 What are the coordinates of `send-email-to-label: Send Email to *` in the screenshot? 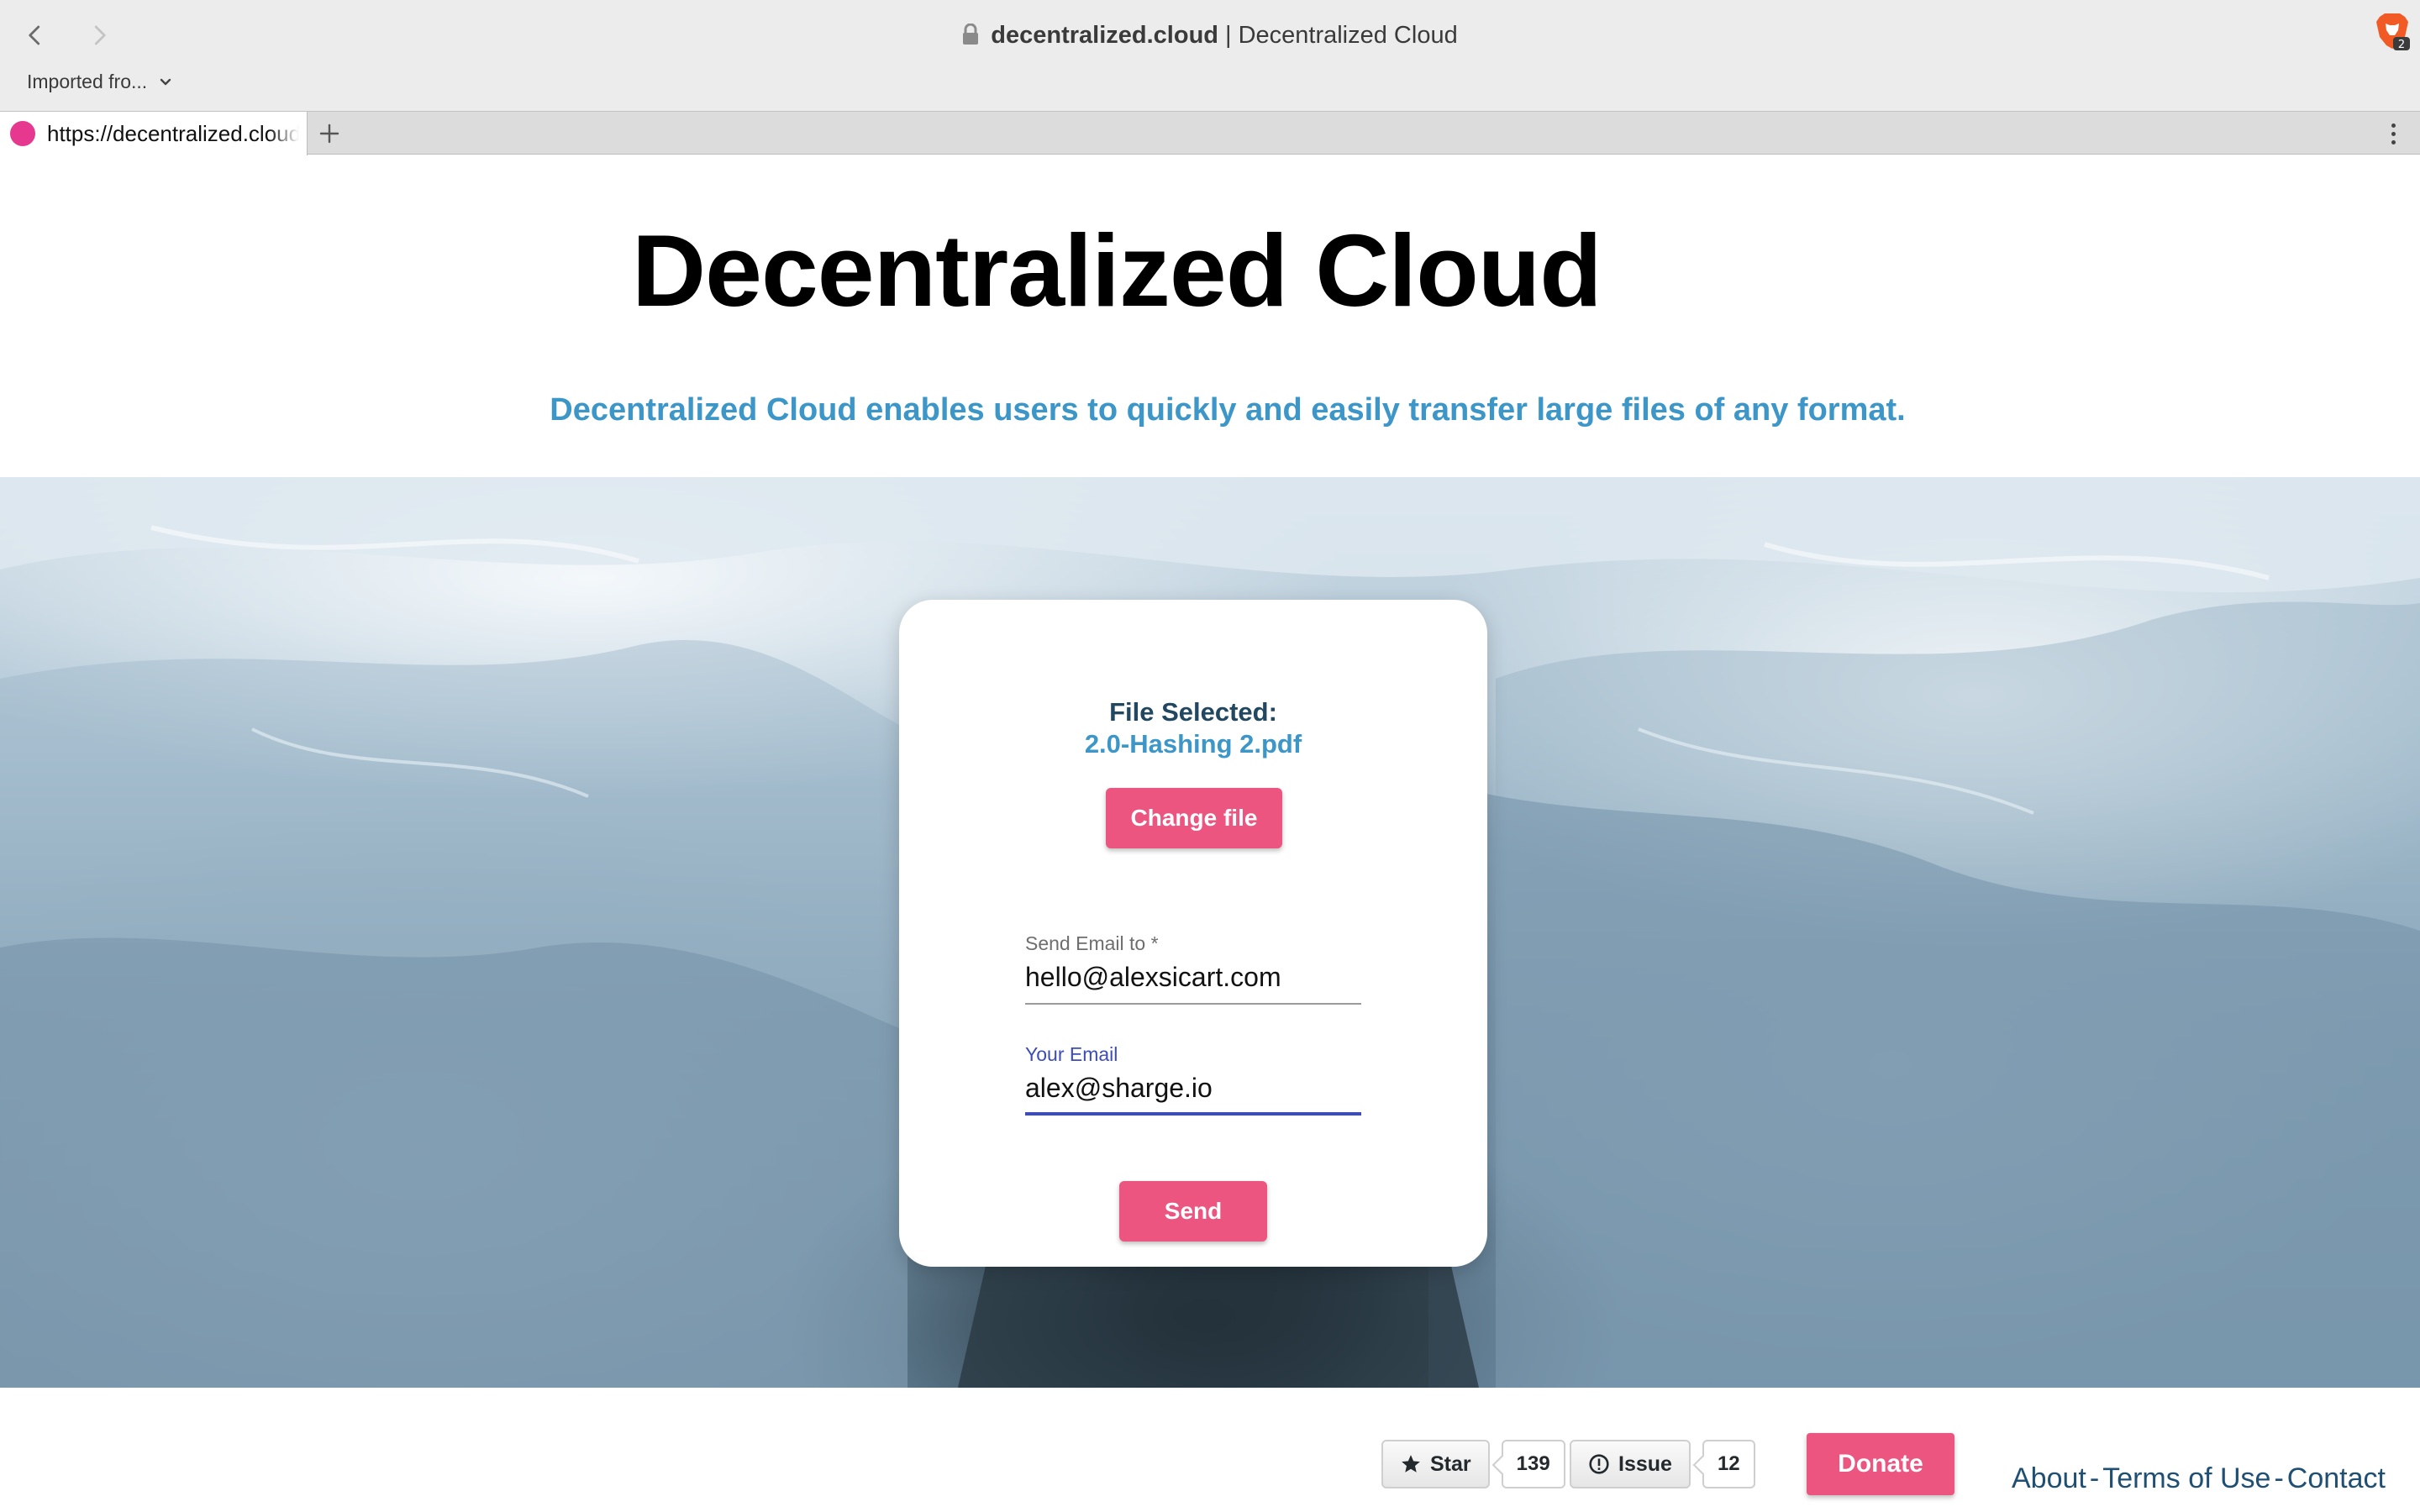 It's located at (1092, 943).